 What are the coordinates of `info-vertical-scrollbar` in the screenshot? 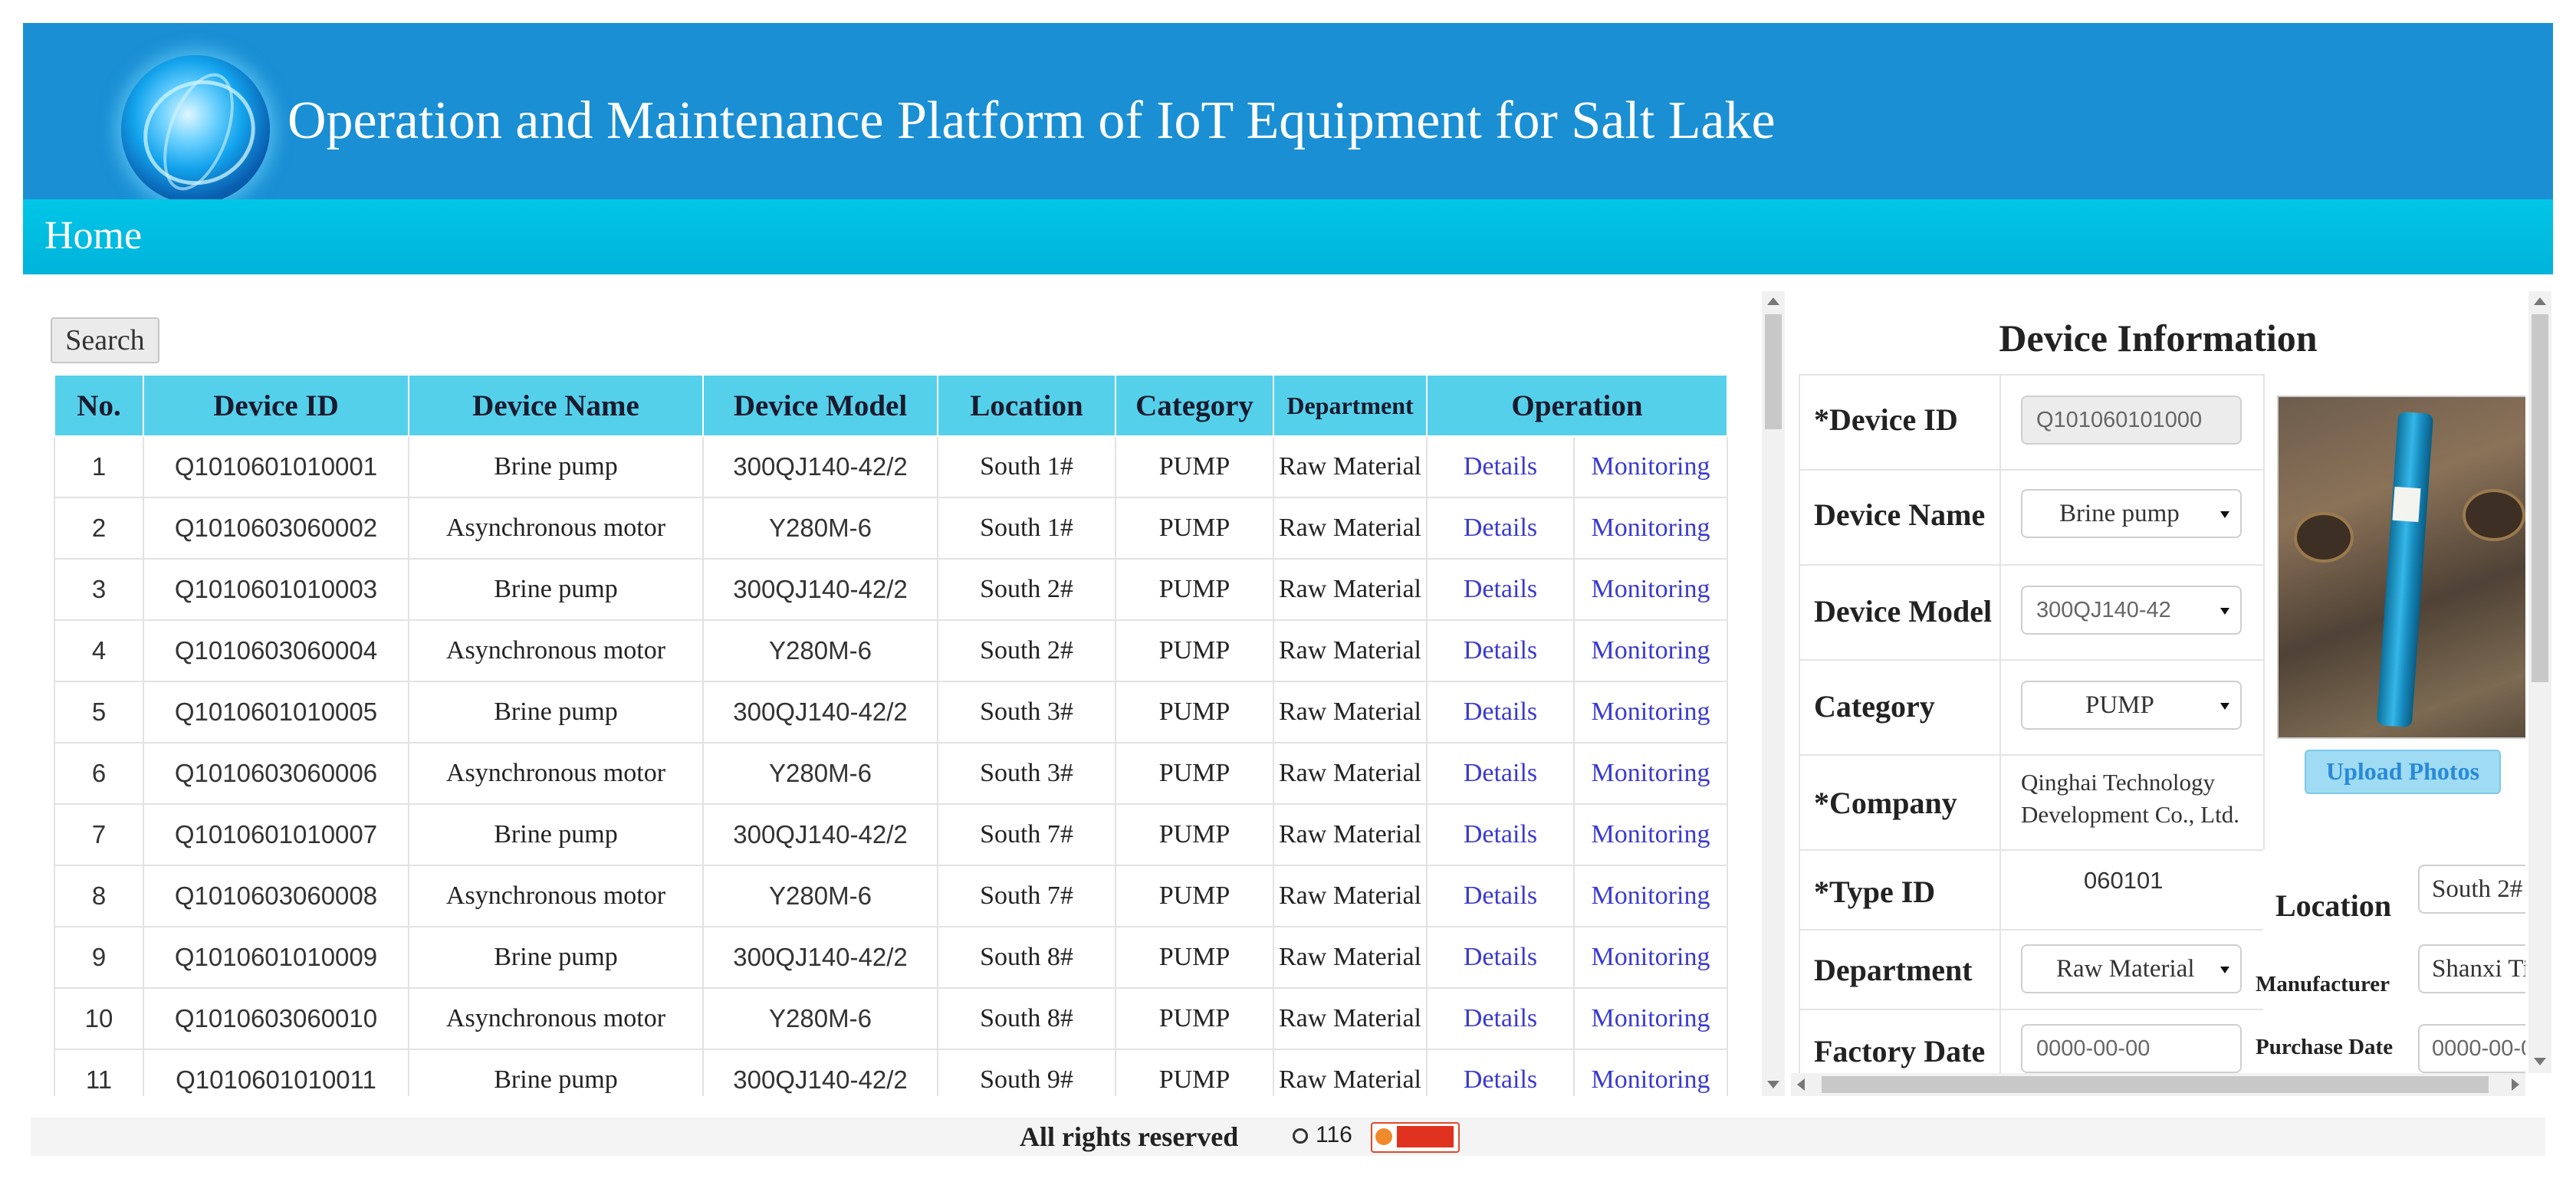 It's located at (2539, 682).